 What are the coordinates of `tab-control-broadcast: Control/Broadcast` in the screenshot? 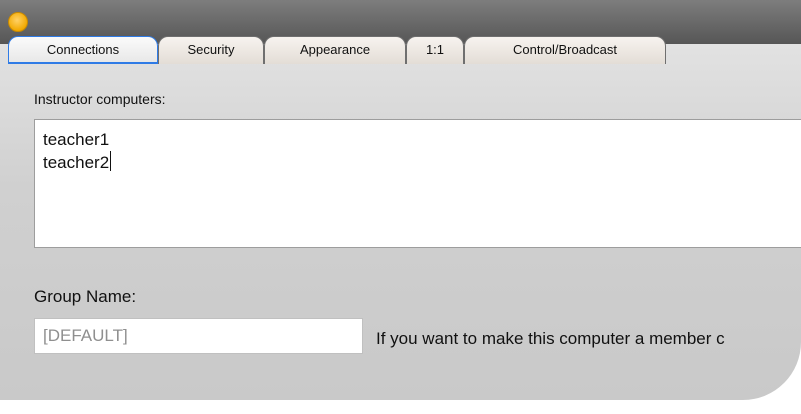 It's located at (565, 50).